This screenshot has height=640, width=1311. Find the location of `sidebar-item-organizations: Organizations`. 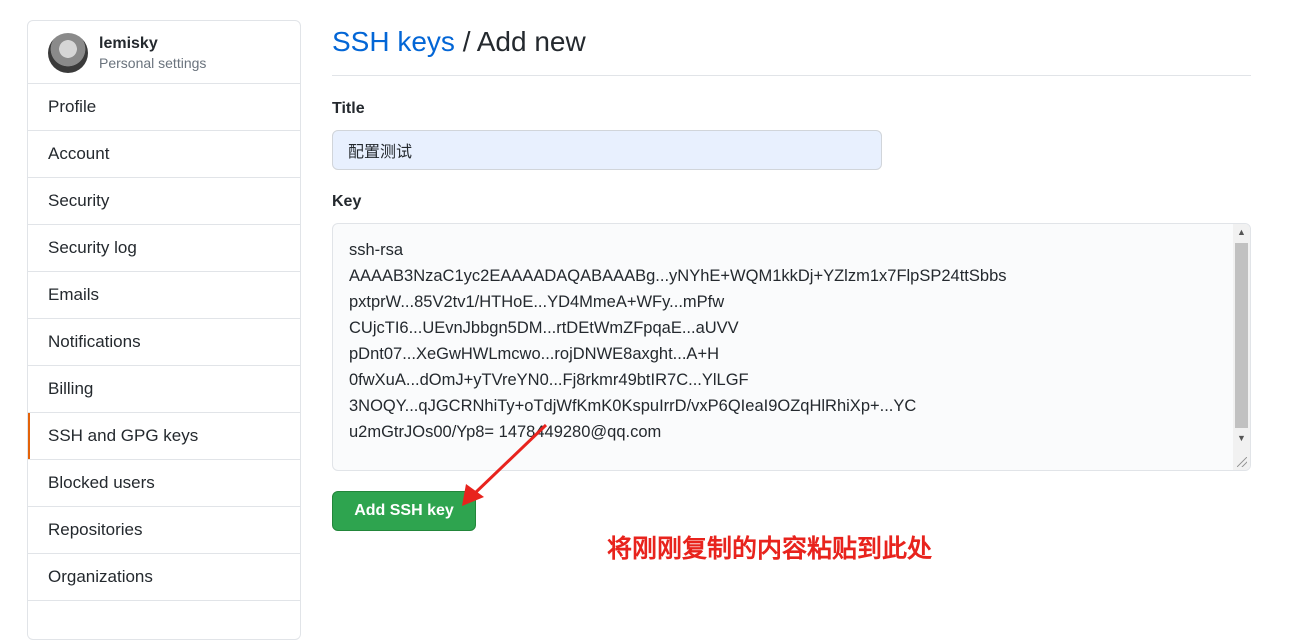

sidebar-item-organizations: Organizations is located at coordinates (164, 577).